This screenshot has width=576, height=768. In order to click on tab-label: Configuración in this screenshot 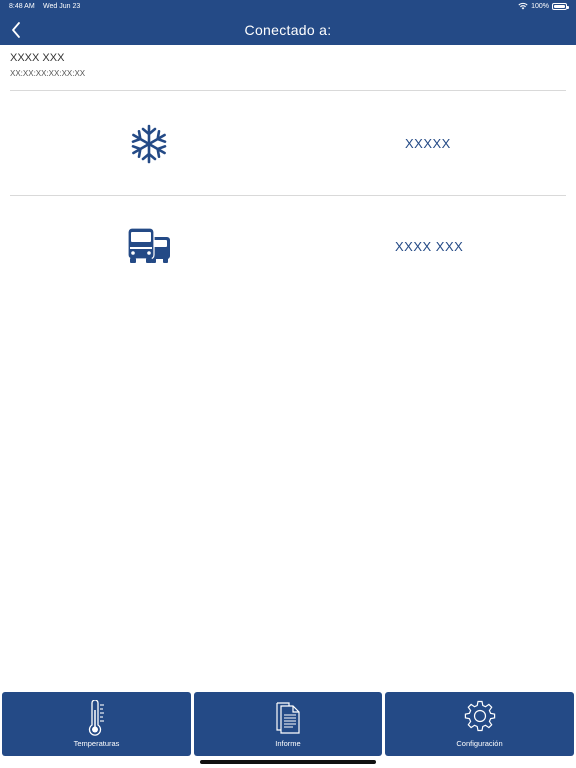, I will do `click(479, 743)`.